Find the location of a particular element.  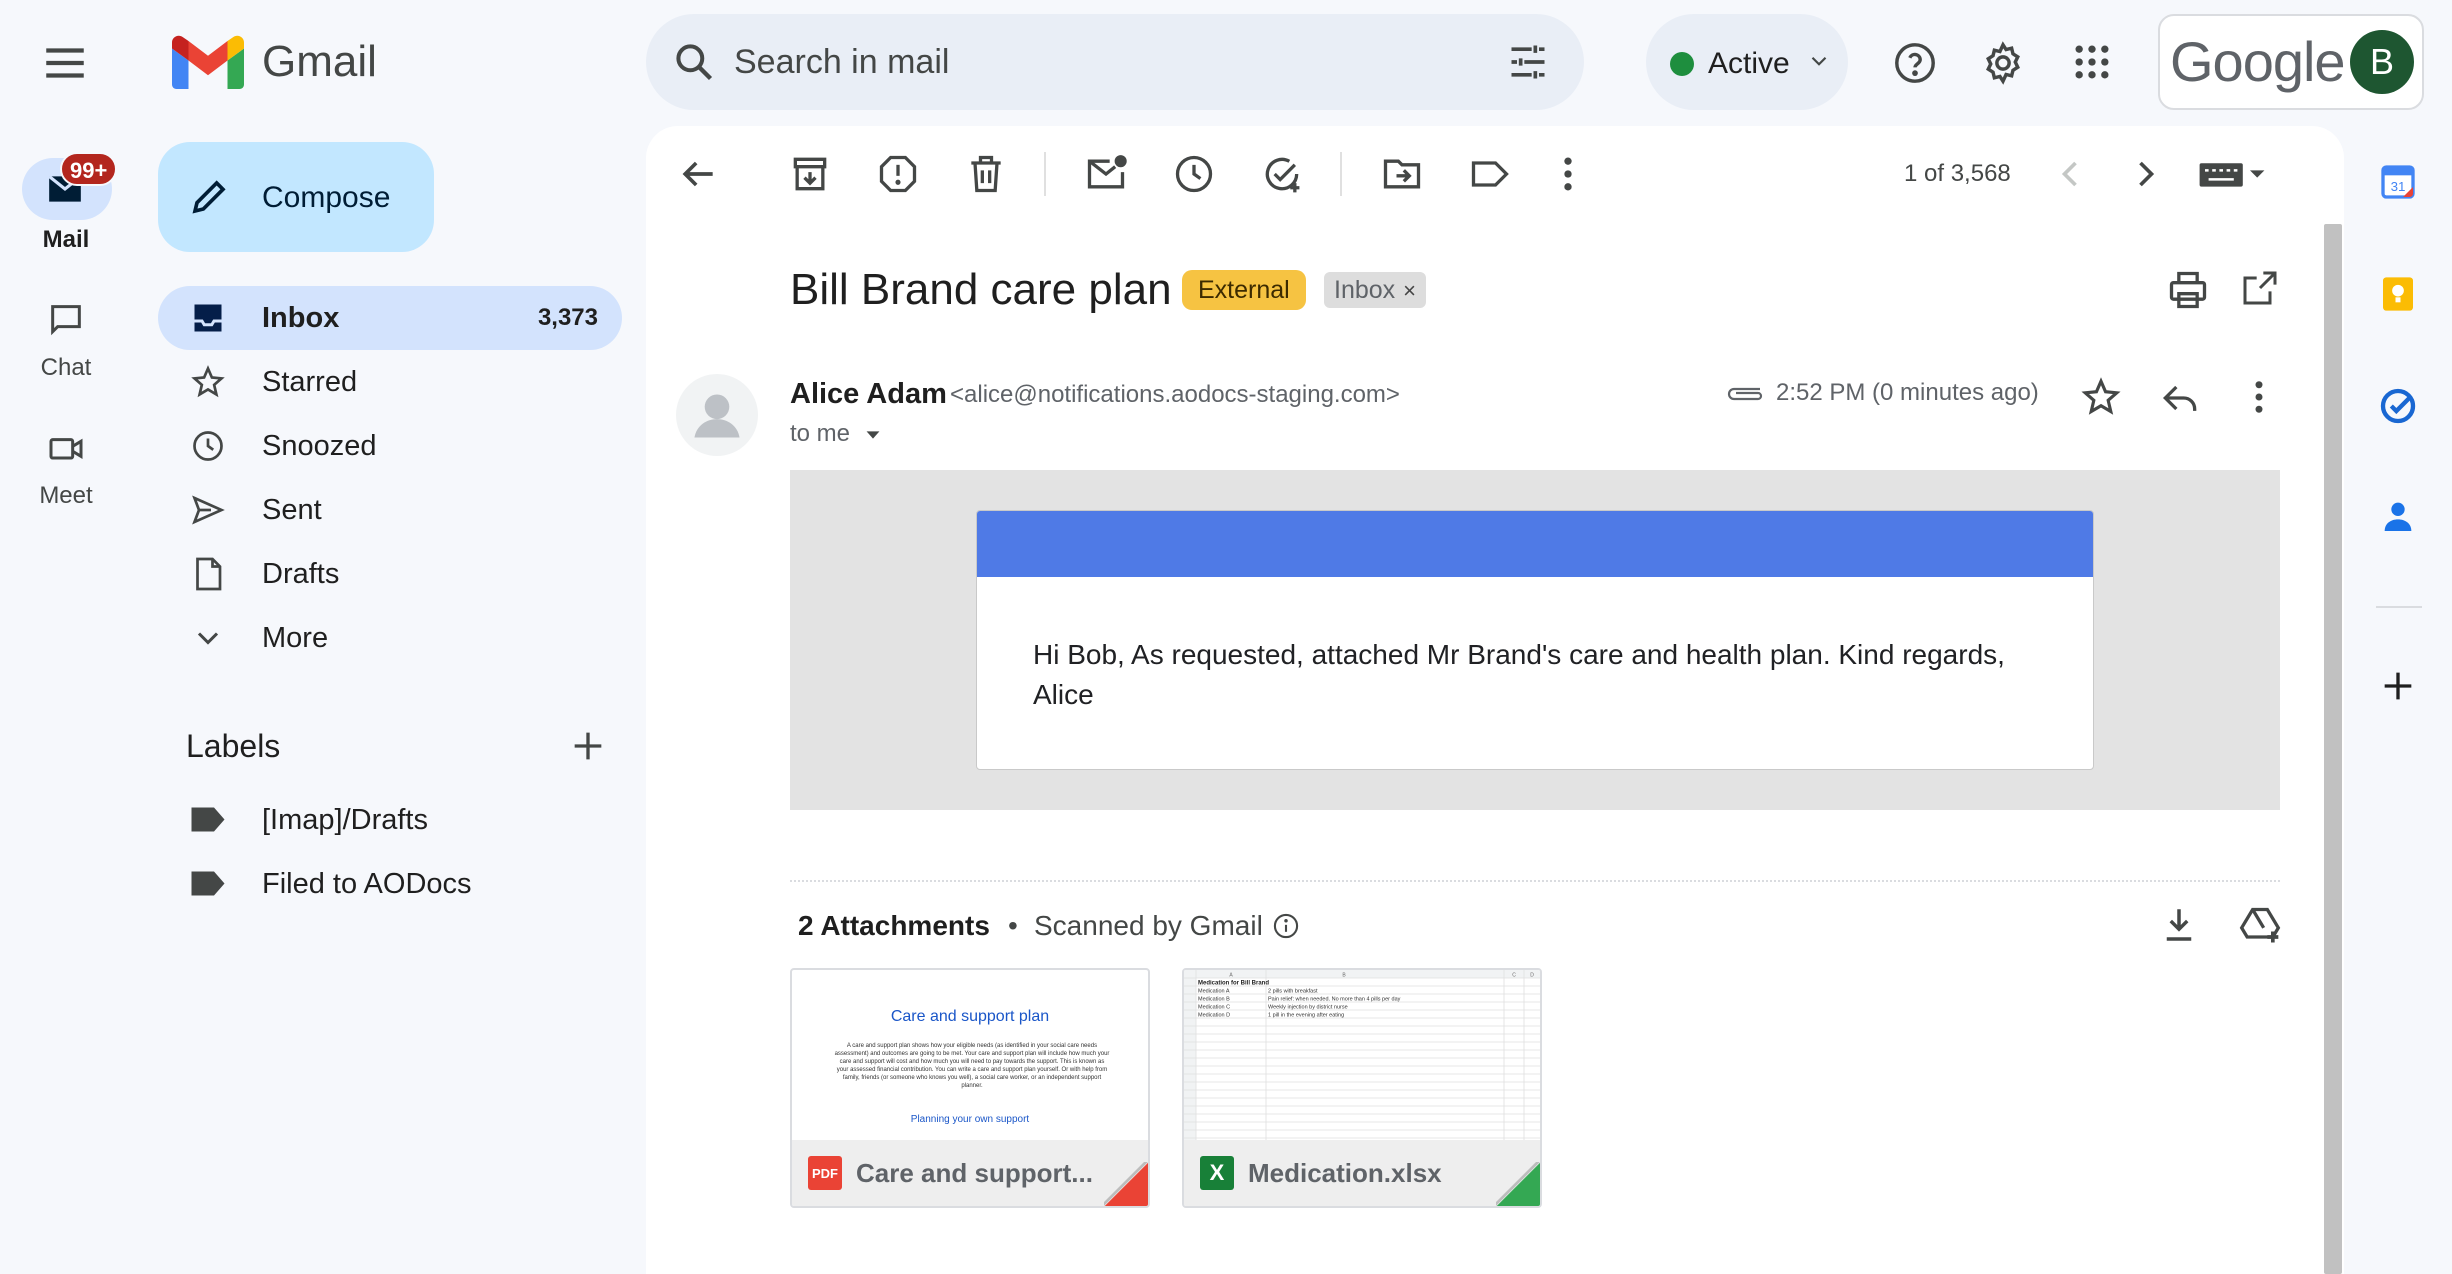

print-all-button is located at coordinates (2188, 290).